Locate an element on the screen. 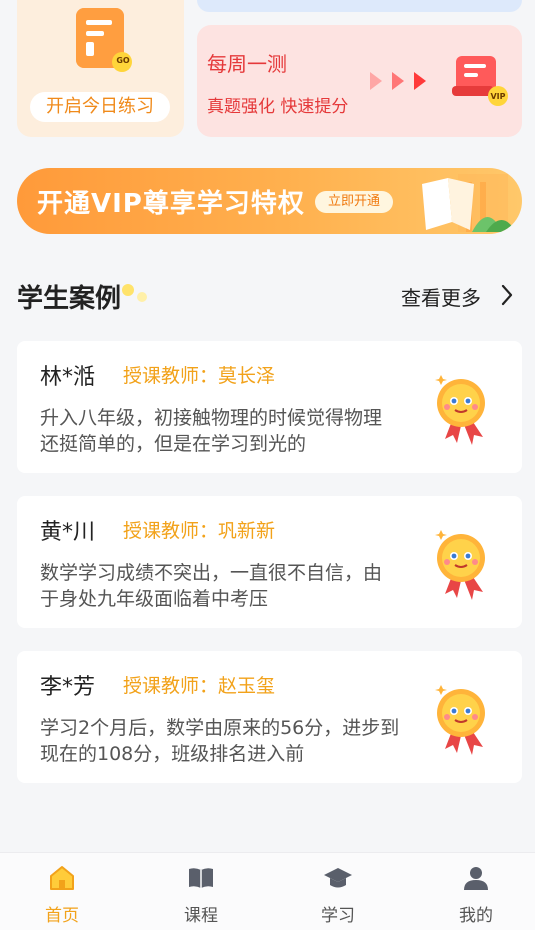 The image size is (535, 930). tab-label: 学习 is located at coordinates (338, 916).